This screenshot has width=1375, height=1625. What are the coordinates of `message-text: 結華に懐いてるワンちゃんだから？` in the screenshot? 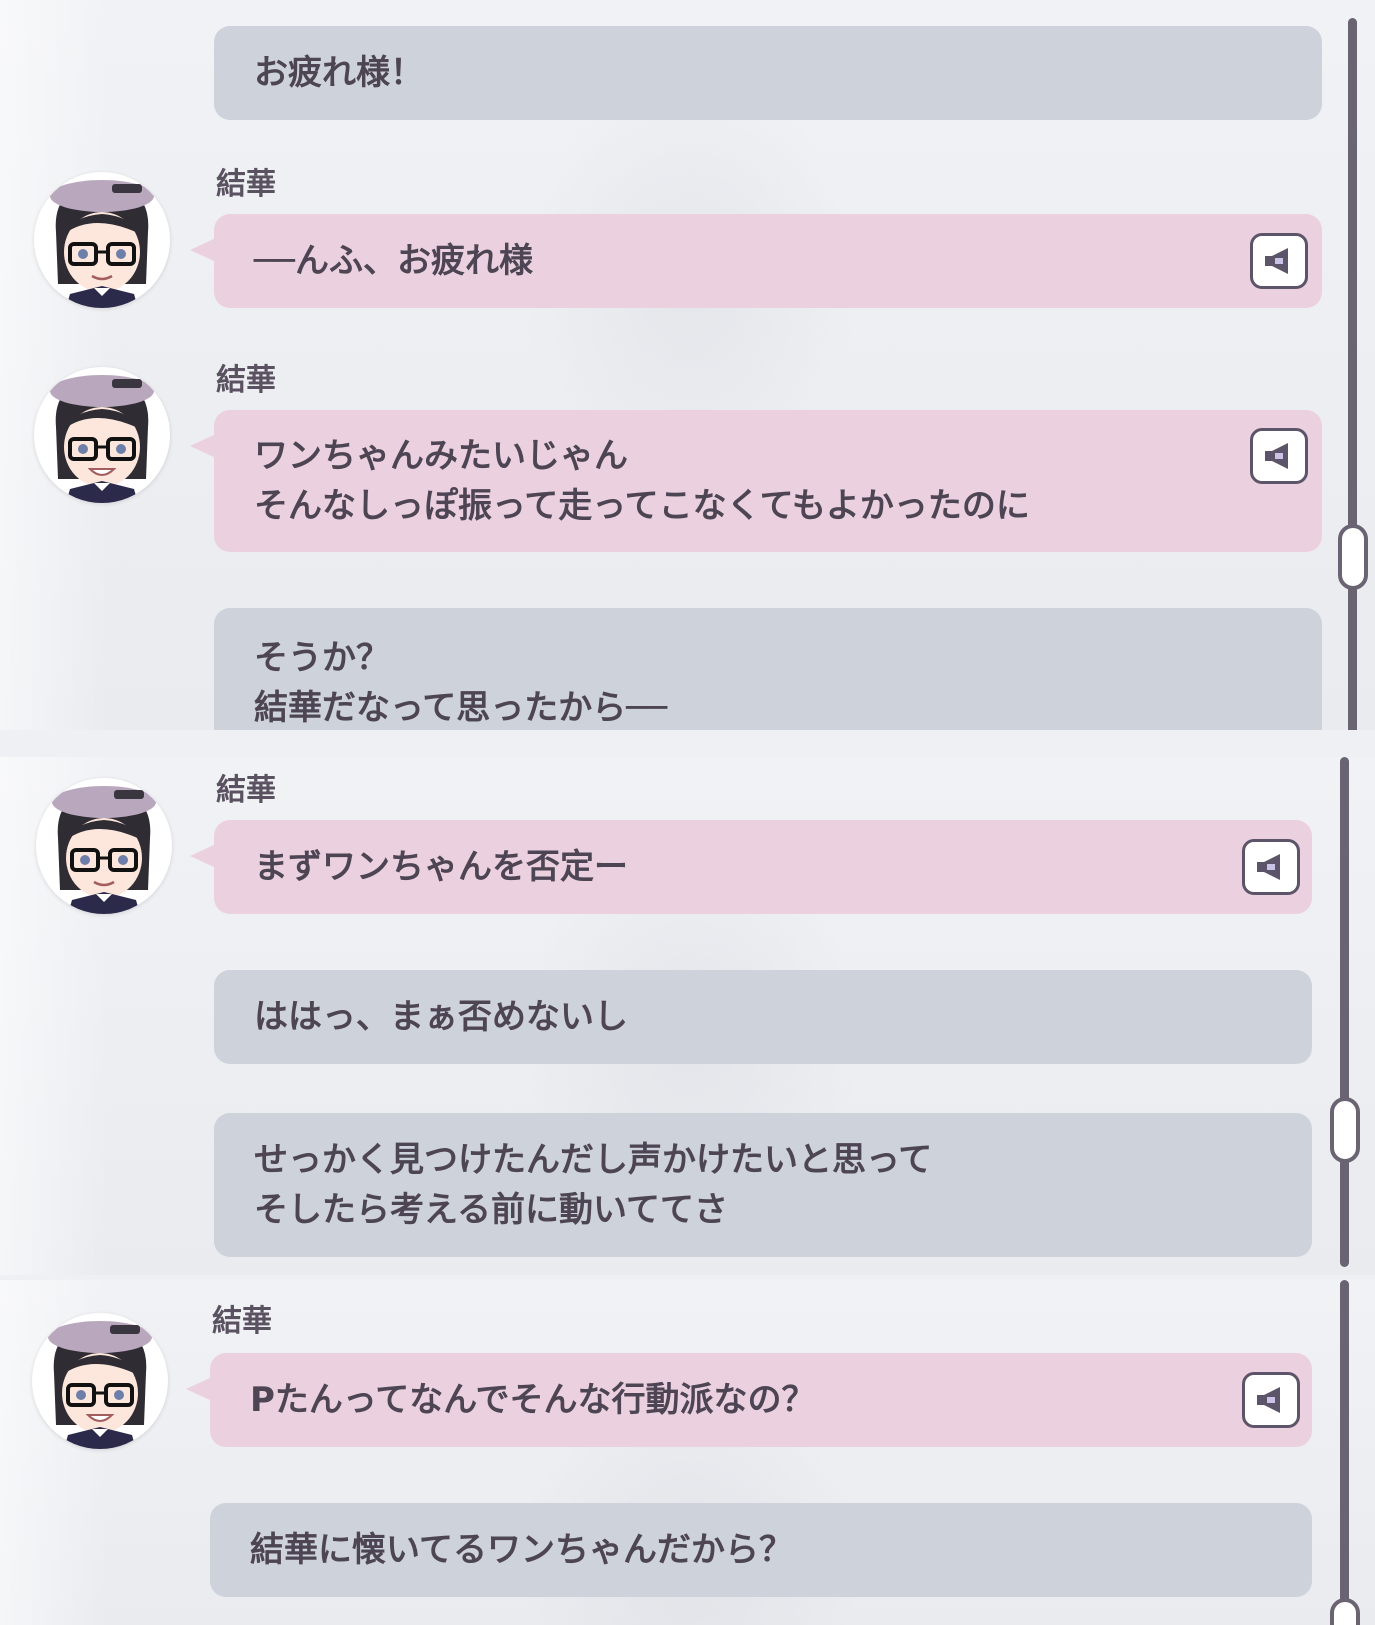 It's located at (521, 1550).